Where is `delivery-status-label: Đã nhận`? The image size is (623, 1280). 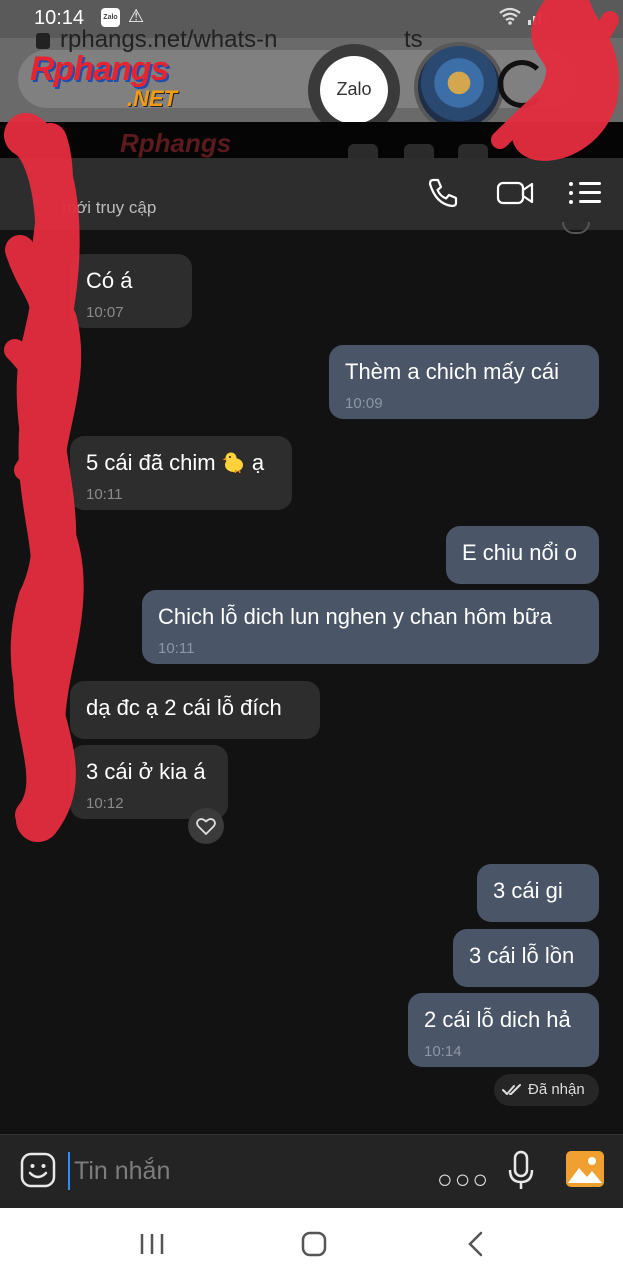 delivery-status-label: Đã nhận is located at coordinates (556, 1089).